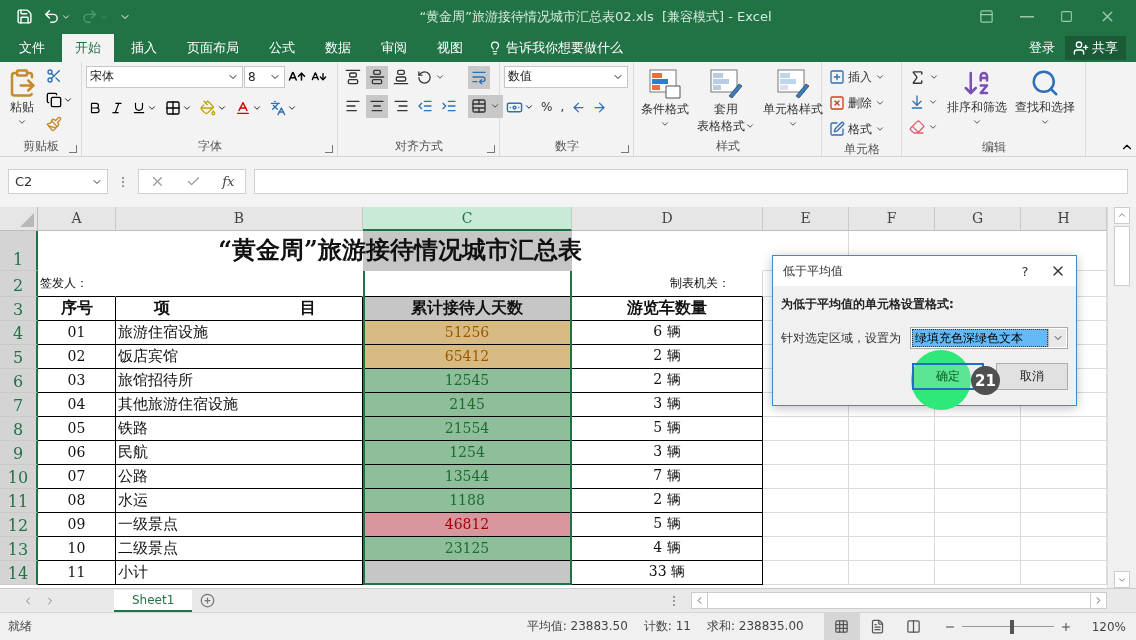  I want to click on comma-style-button: ,, so click(562, 107).